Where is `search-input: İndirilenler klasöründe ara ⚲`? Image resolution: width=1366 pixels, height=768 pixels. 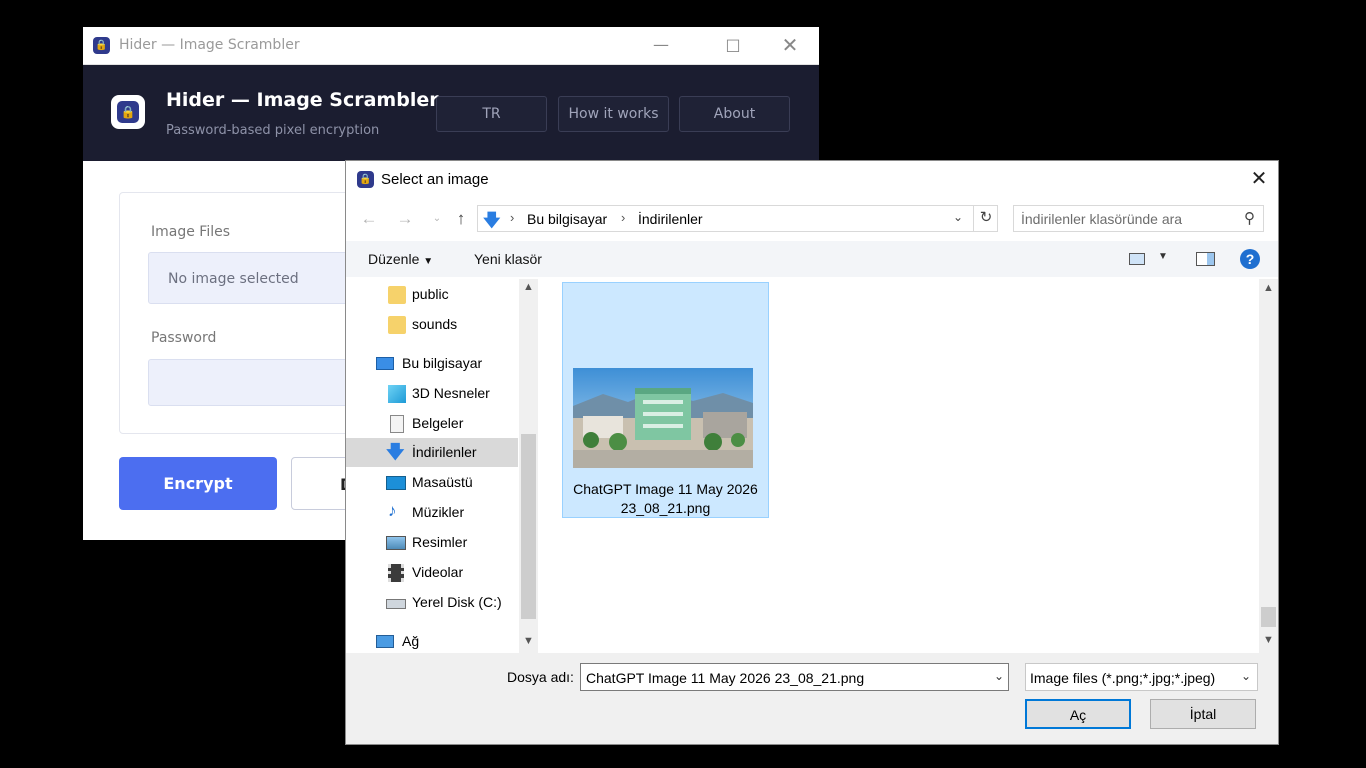 search-input: İndirilenler klasöründe ara ⚲ is located at coordinates (1138, 218).